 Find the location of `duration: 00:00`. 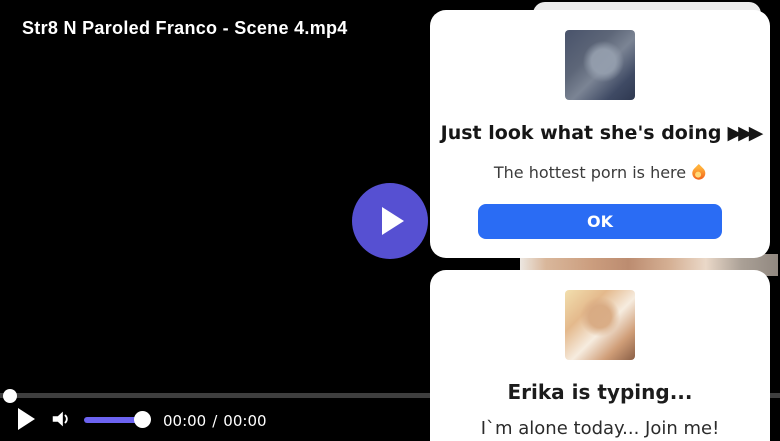

duration: 00:00 is located at coordinates (245, 421).